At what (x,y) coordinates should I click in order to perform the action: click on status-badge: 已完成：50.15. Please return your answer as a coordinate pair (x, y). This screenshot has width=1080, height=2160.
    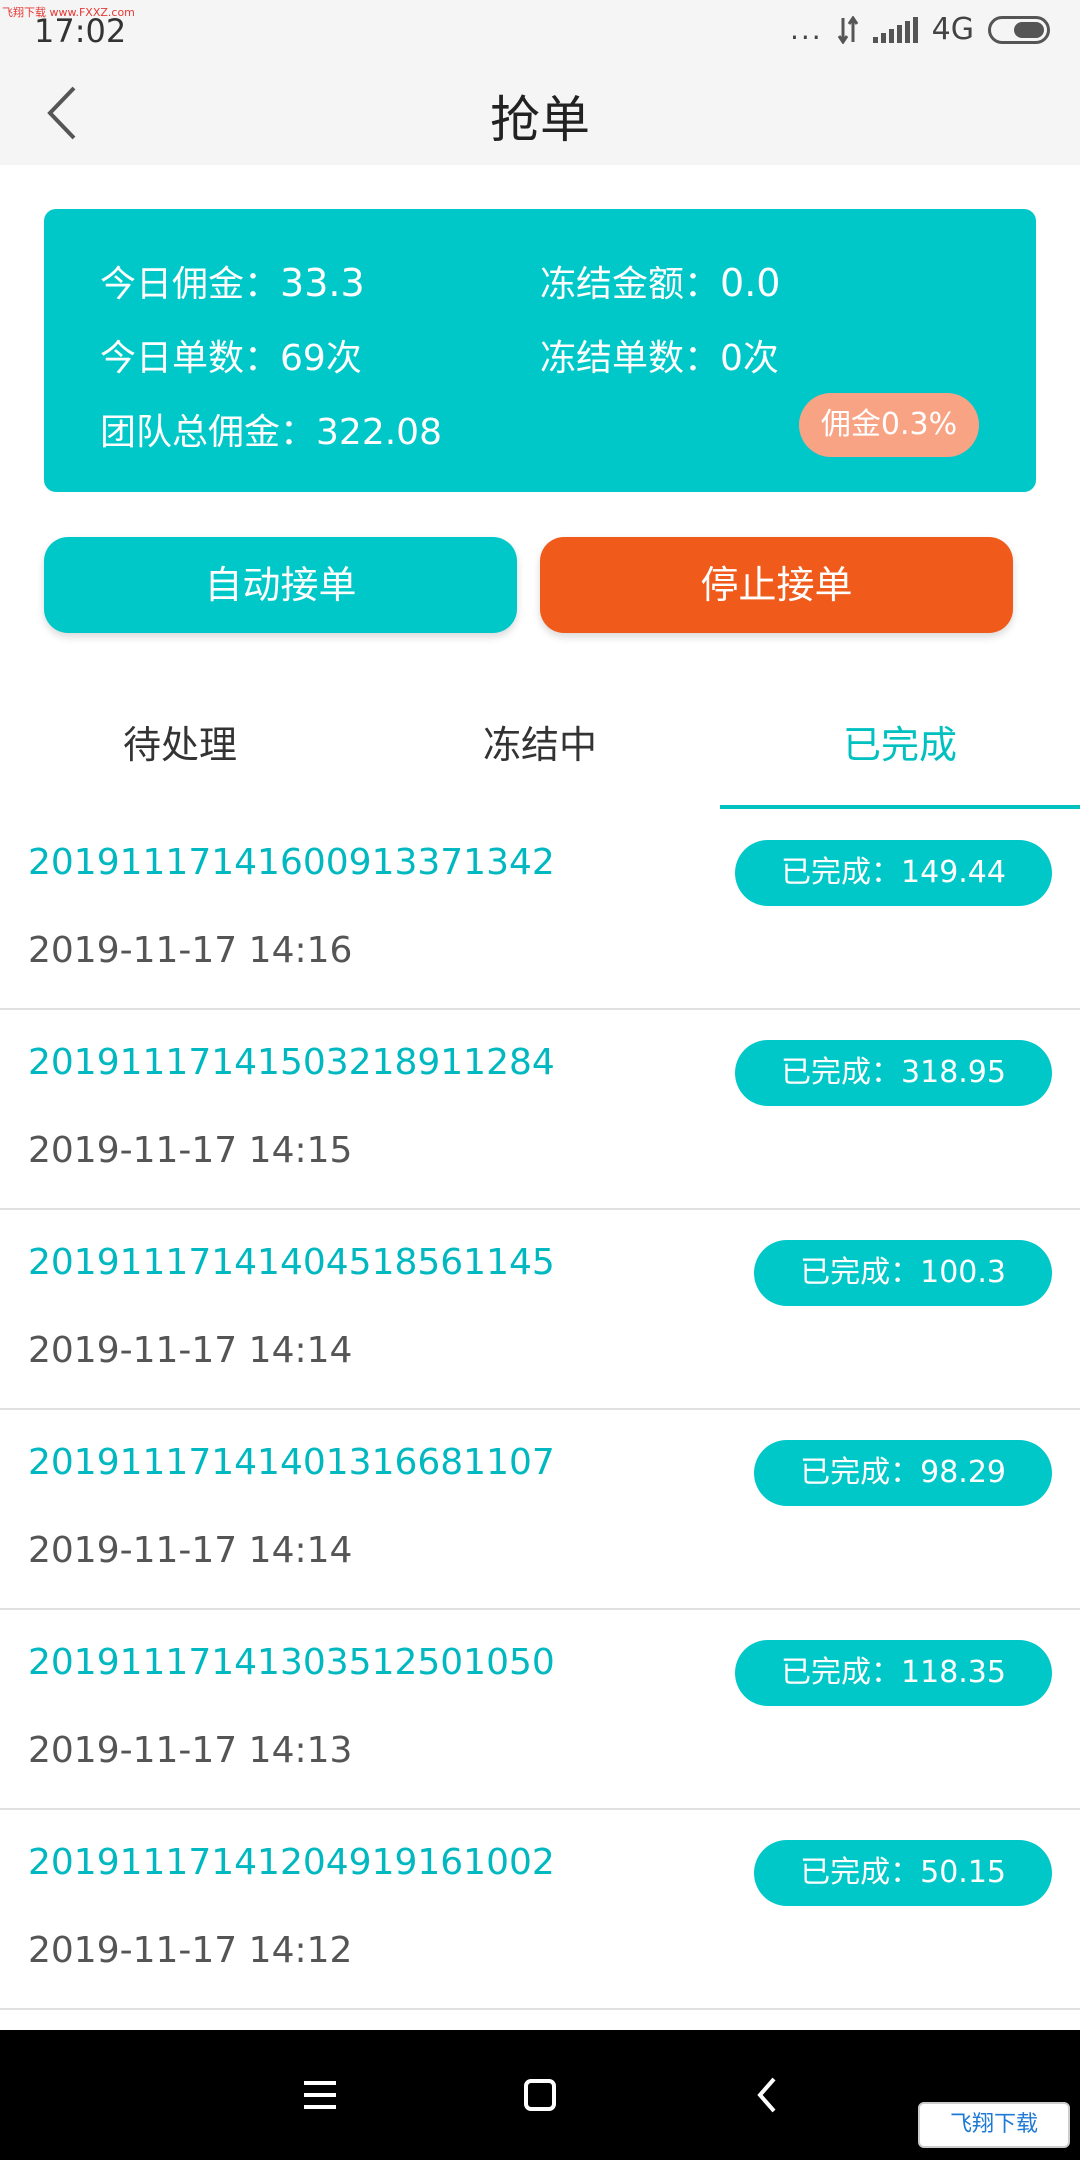
    Looking at the image, I should click on (903, 1873).